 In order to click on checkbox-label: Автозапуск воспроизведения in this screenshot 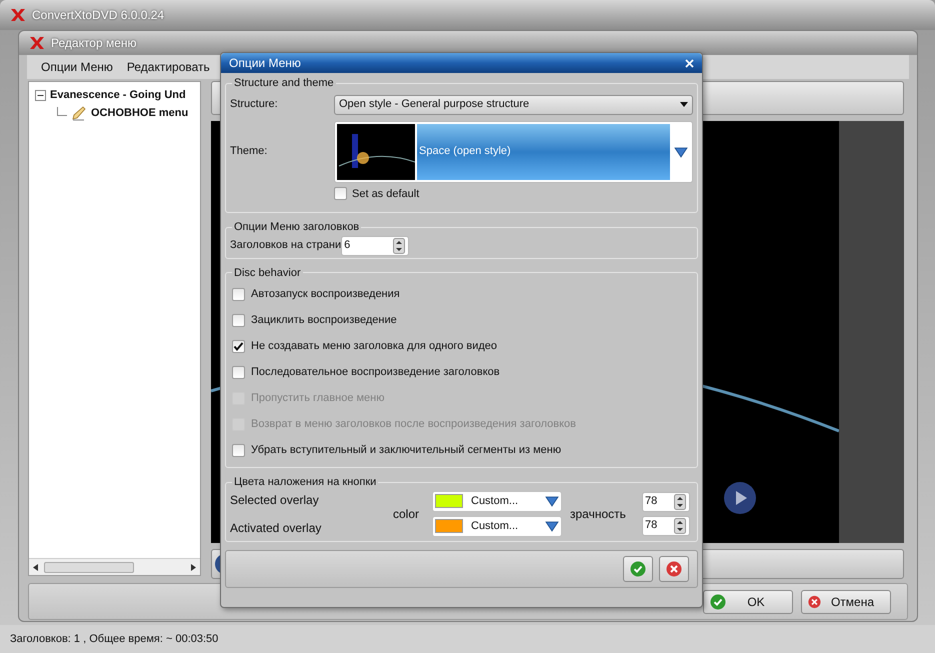, I will do `click(325, 294)`.